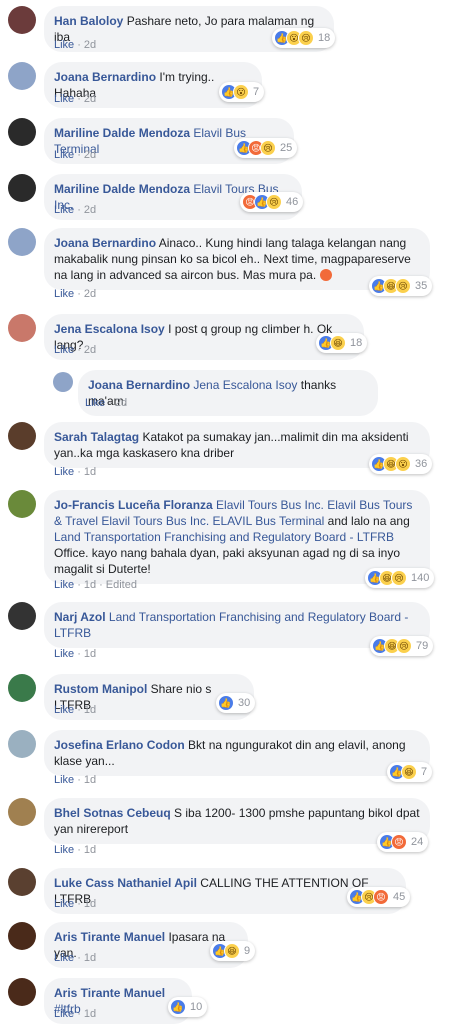 This screenshot has width=454, height=1024. I want to click on reactions-summary: 👍 😆 9, so click(233, 951).